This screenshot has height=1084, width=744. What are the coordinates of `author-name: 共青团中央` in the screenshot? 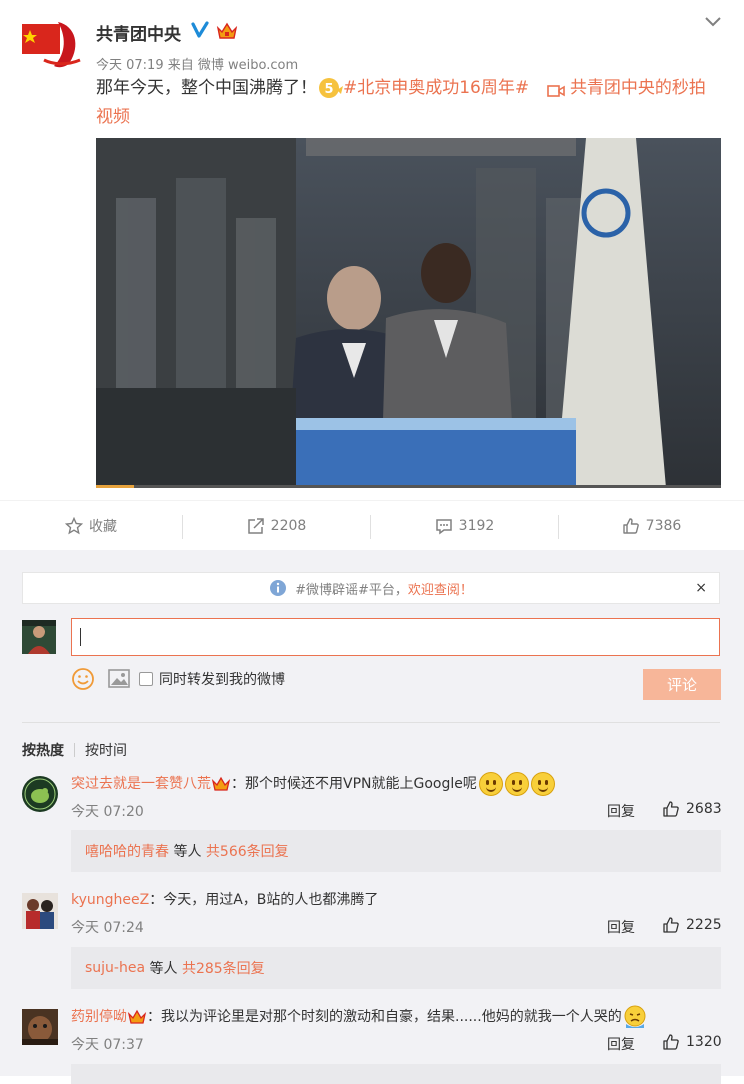 It's located at (138, 32).